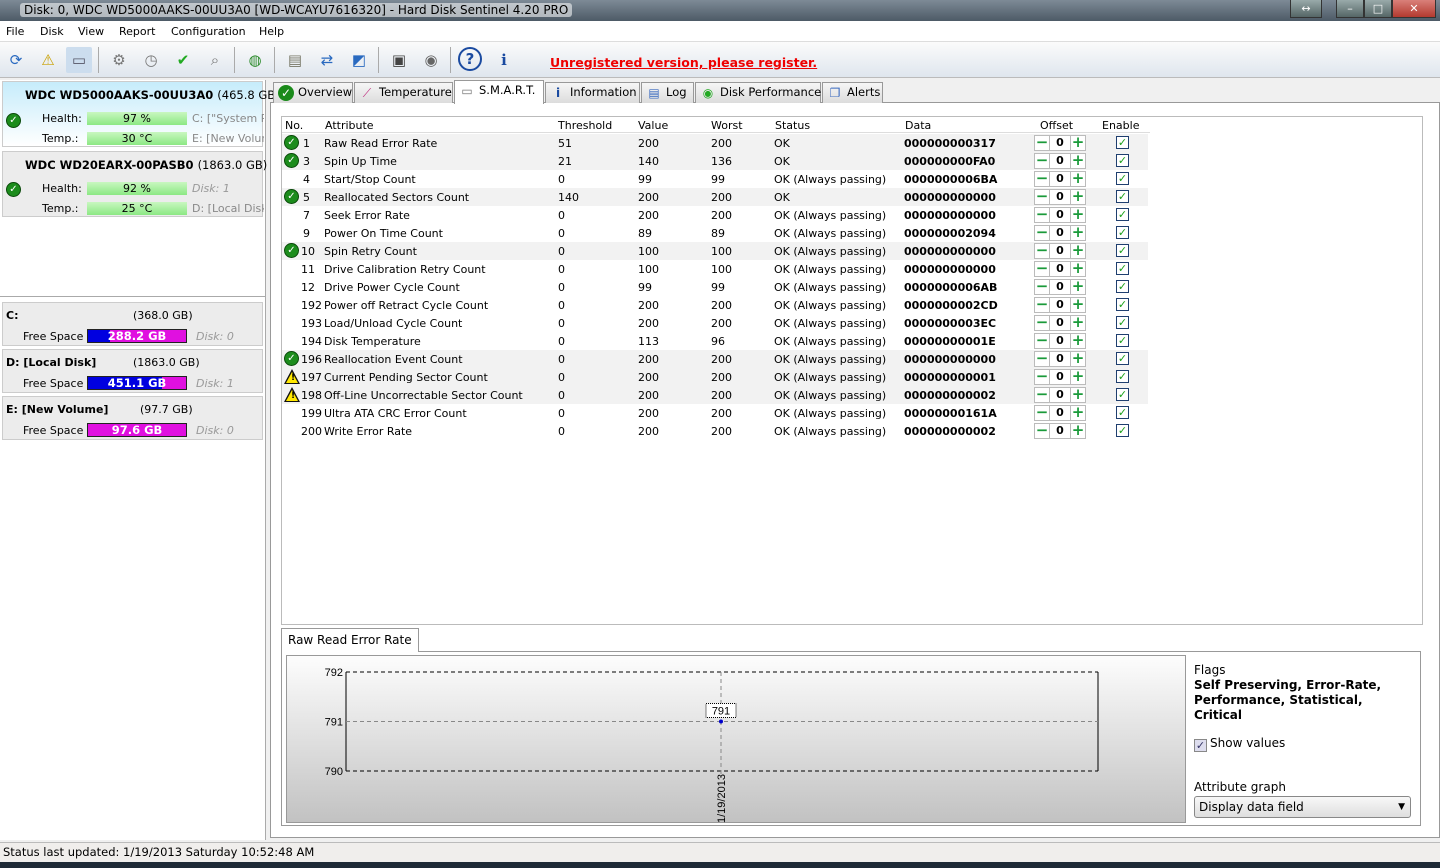 The height and width of the screenshot is (868, 1440). Describe the element at coordinates (151, 60) in the screenshot. I see `disk-clock-icon: ◷` at that location.